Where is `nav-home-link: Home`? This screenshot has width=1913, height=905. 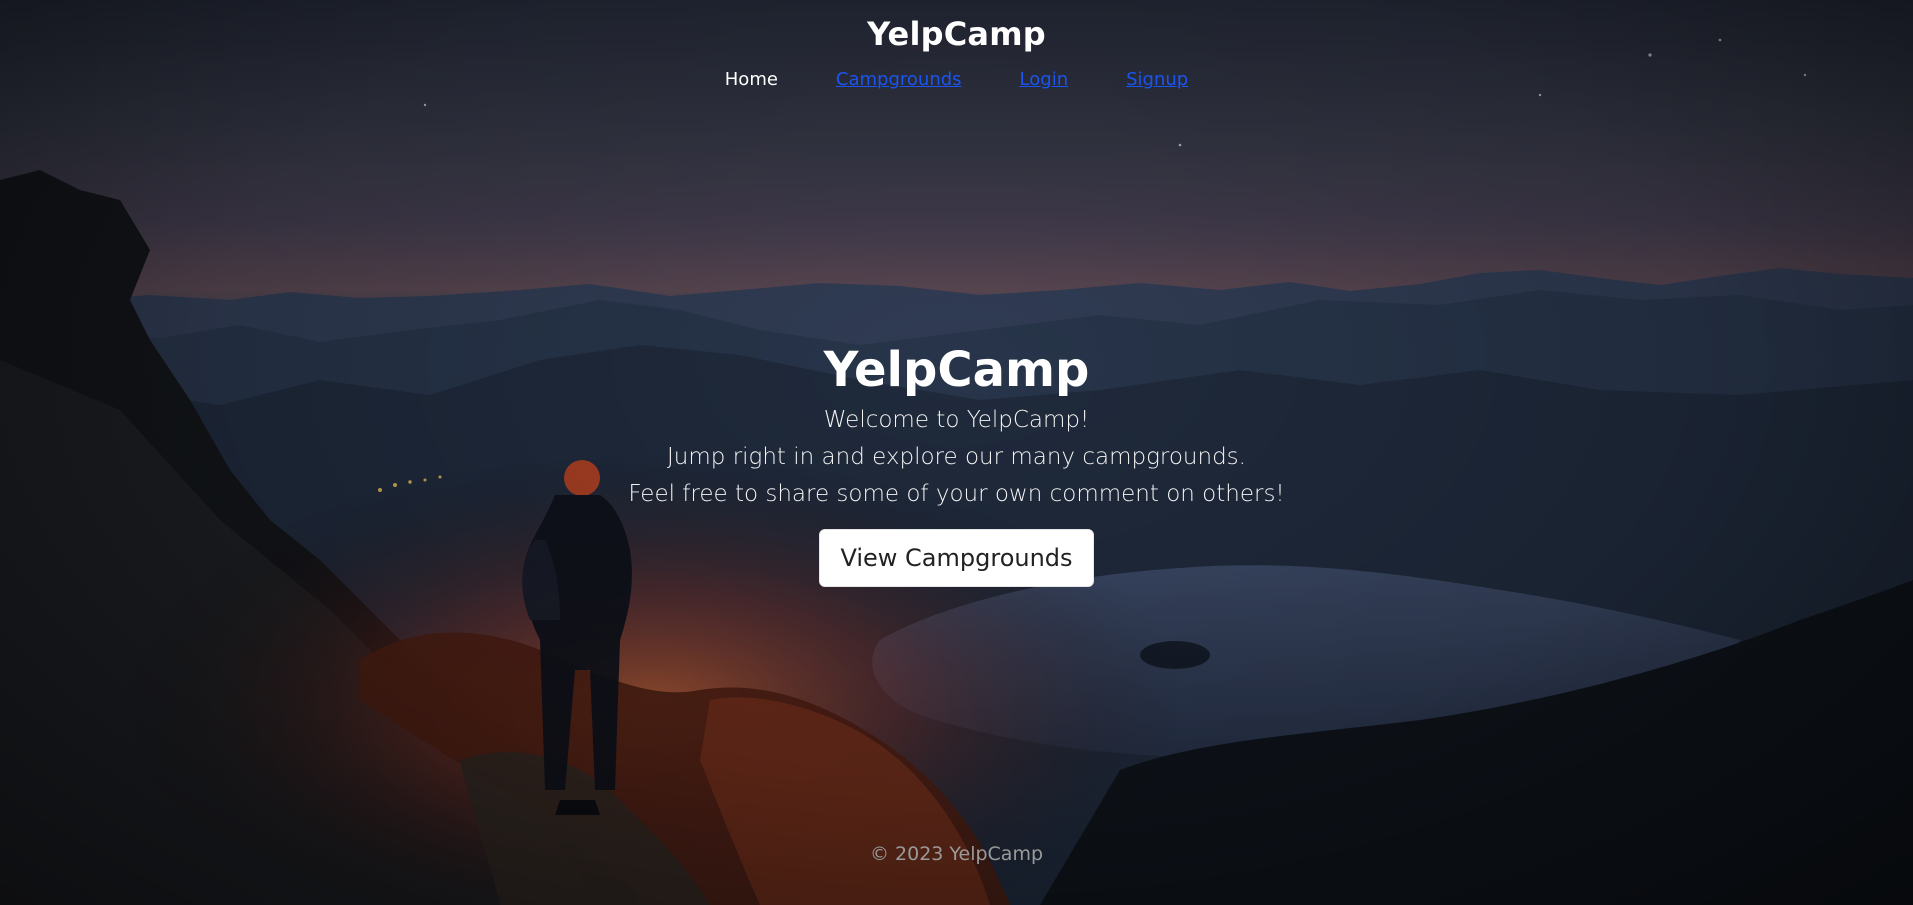
nav-home-link: Home is located at coordinates (751, 80).